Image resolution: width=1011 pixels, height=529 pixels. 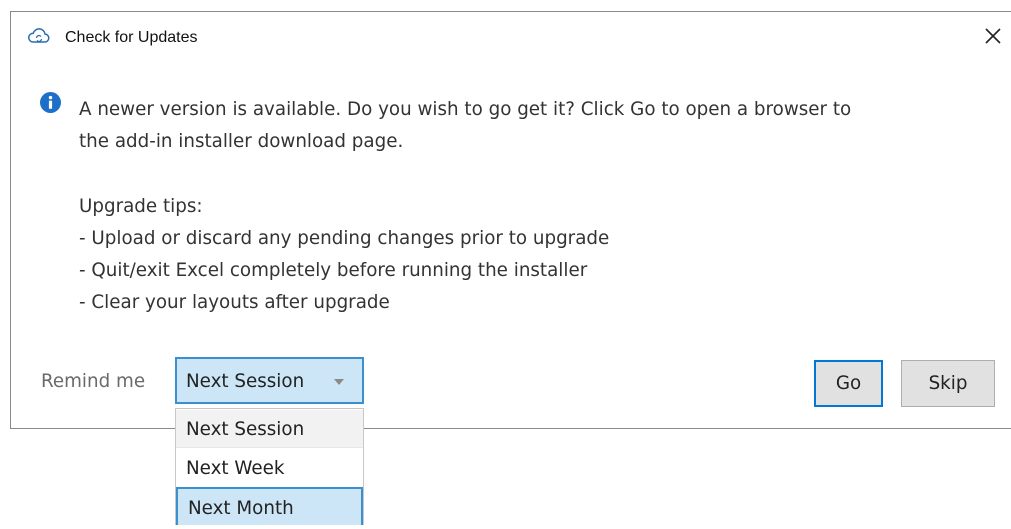 I want to click on close-icon, so click(x=993, y=36).